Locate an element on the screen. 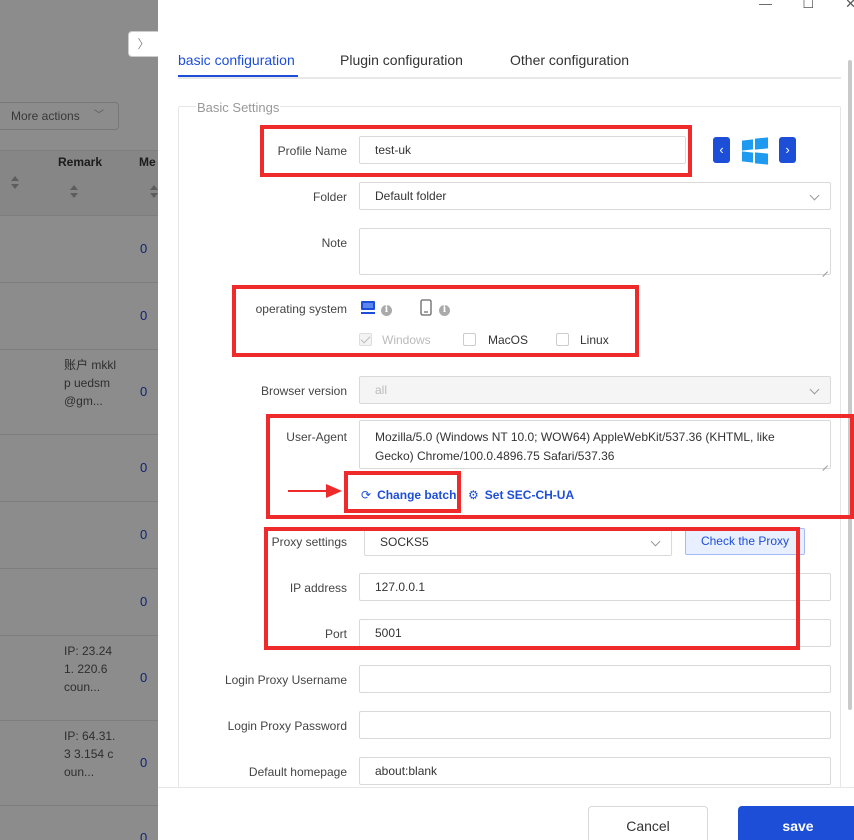  scrollbar is located at coordinates (850, 385).